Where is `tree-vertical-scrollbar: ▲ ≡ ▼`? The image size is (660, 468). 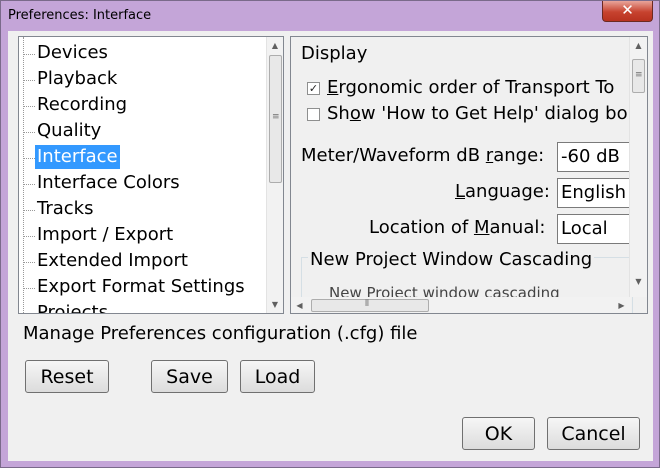 tree-vertical-scrollbar: ▲ ≡ ▼ is located at coordinates (274, 175).